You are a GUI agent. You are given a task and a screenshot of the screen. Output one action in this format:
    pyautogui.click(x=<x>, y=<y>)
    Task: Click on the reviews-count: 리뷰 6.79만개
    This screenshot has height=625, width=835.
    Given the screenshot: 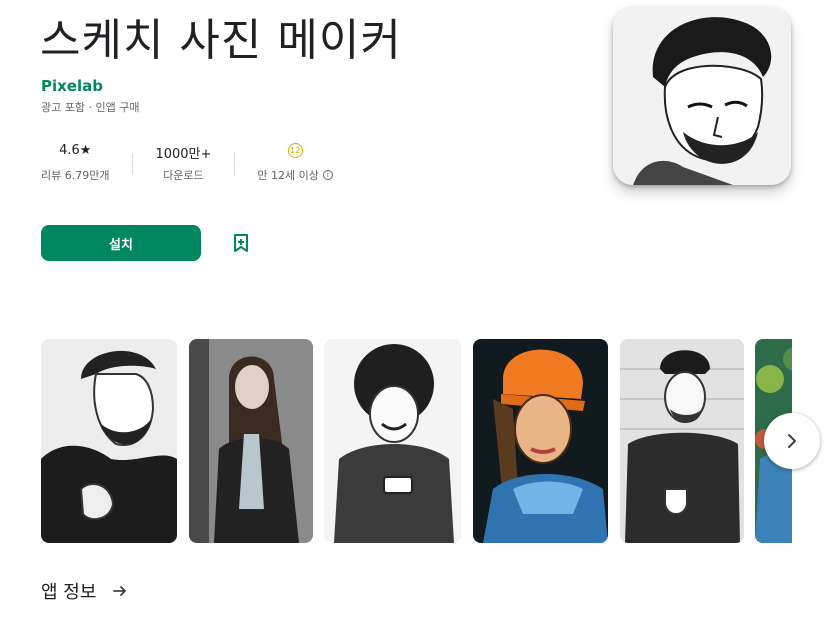 What is the action you would take?
    pyautogui.click(x=75, y=175)
    